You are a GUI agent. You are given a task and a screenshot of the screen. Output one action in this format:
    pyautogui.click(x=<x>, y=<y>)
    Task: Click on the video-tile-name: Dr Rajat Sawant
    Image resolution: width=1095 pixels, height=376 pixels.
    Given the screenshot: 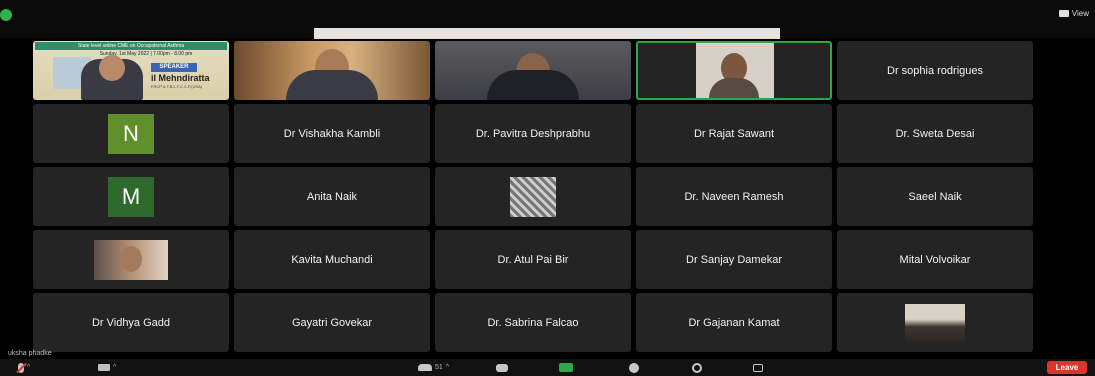 What is the action you would take?
    pyautogui.click(x=734, y=133)
    